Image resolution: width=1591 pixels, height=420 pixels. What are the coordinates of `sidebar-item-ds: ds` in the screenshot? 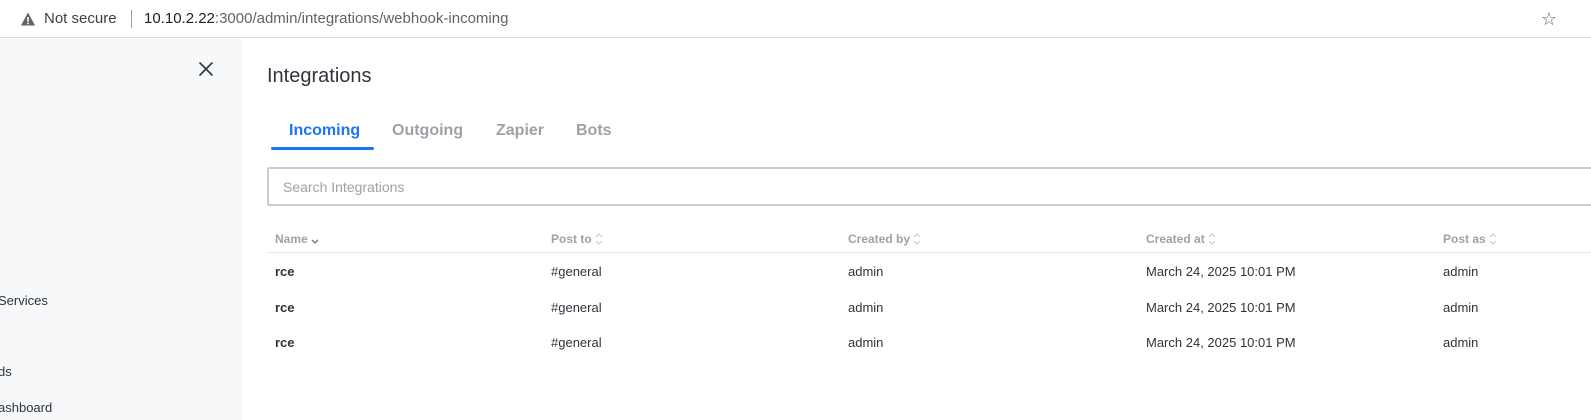 It's located at (6, 372).